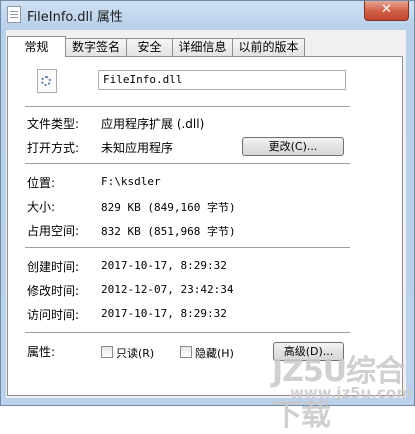  What do you see at coordinates (75, 17) in the screenshot?
I see `window-title: FileInfo.dll 属性` at bounding box center [75, 17].